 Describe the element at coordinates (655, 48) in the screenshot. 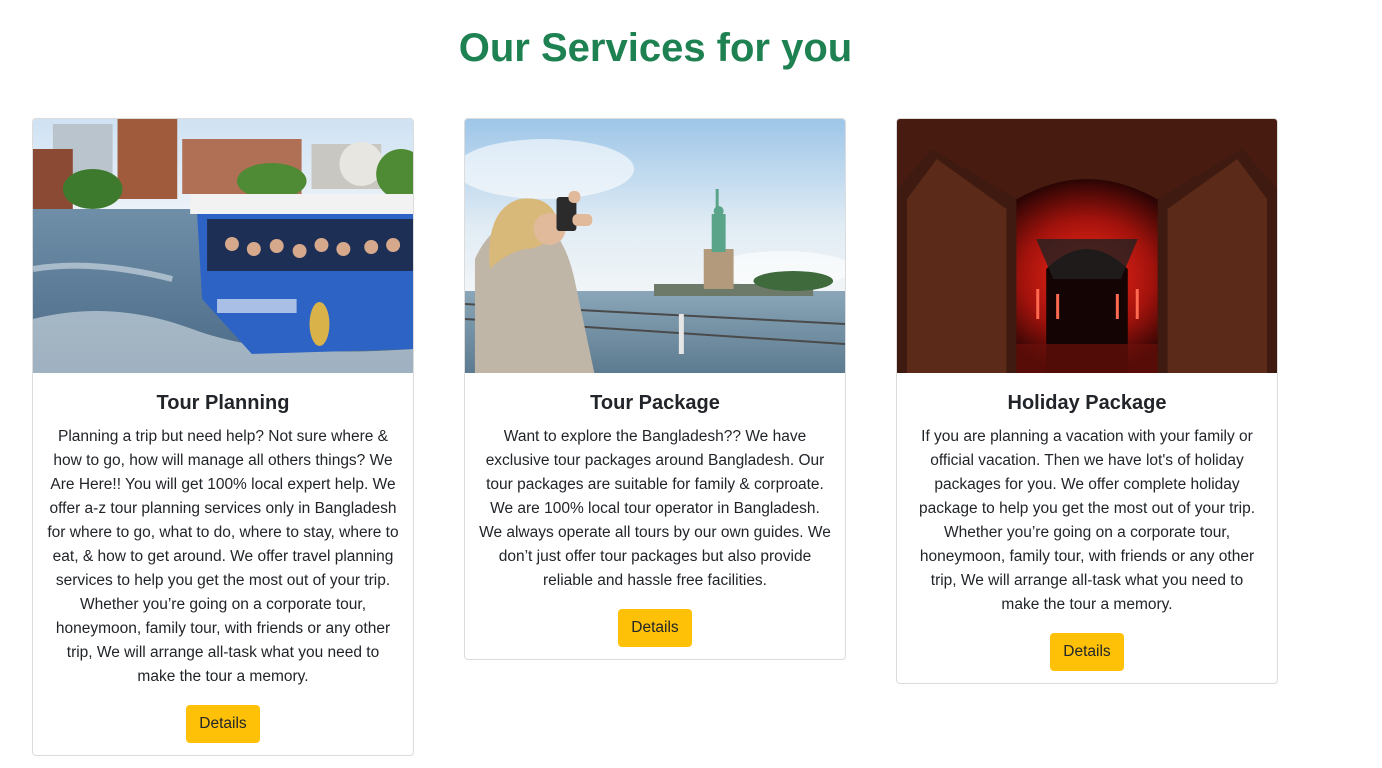

I see `section-title: Our Services for you` at that location.